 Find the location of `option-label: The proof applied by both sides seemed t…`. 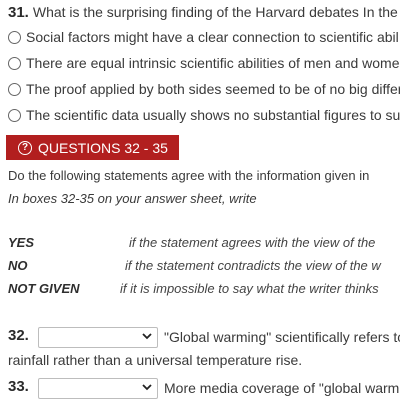

option-label: The proof applied by both sides seemed t… is located at coordinates (213, 89).